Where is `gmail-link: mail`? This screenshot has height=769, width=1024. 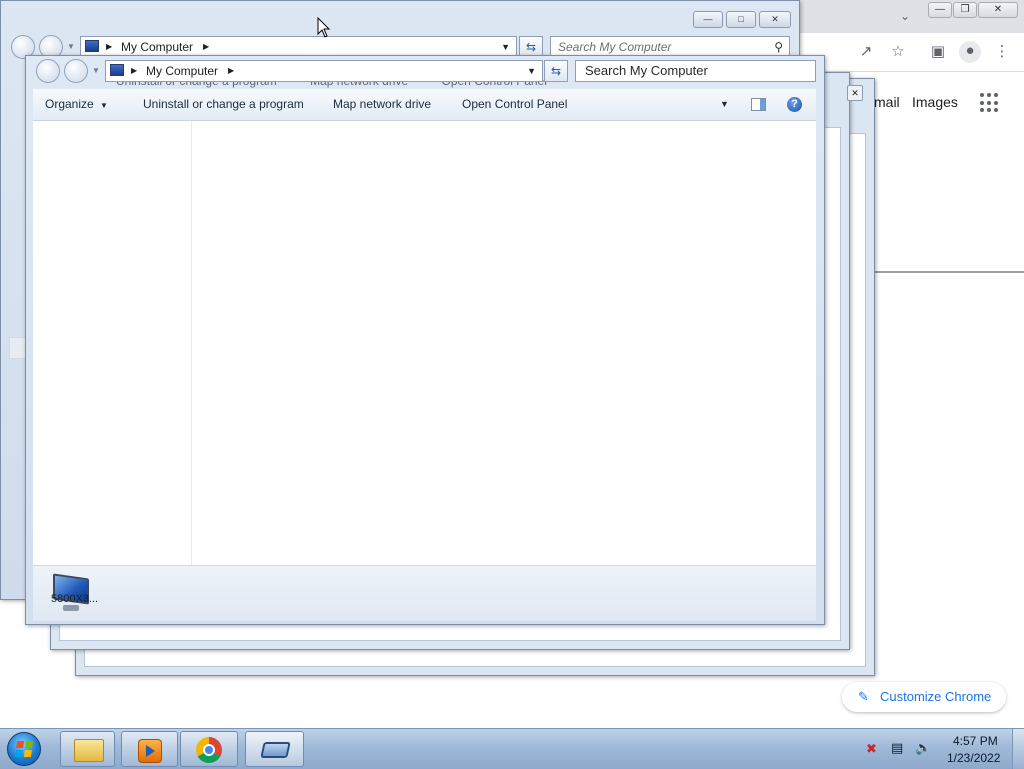
gmail-link: mail is located at coordinates (887, 102).